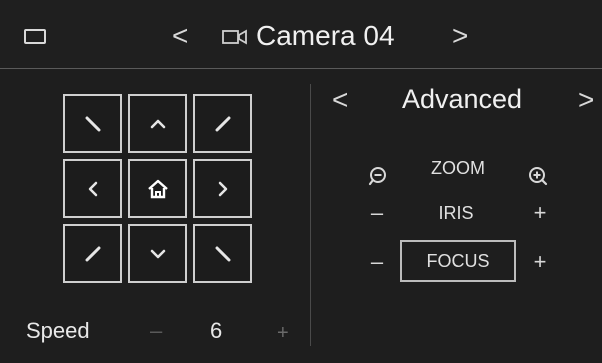 The height and width of the screenshot is (363, 602). I want to click on camera-title: Camera 04, so click(325, 35).